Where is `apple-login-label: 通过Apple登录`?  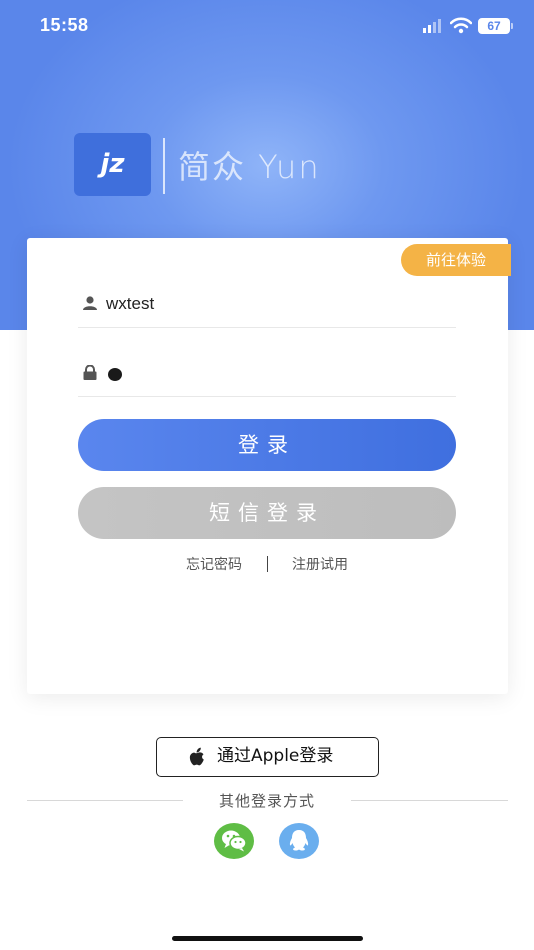
apple-login-label: 通过Apple登录 is located at coordinates (275, 756).